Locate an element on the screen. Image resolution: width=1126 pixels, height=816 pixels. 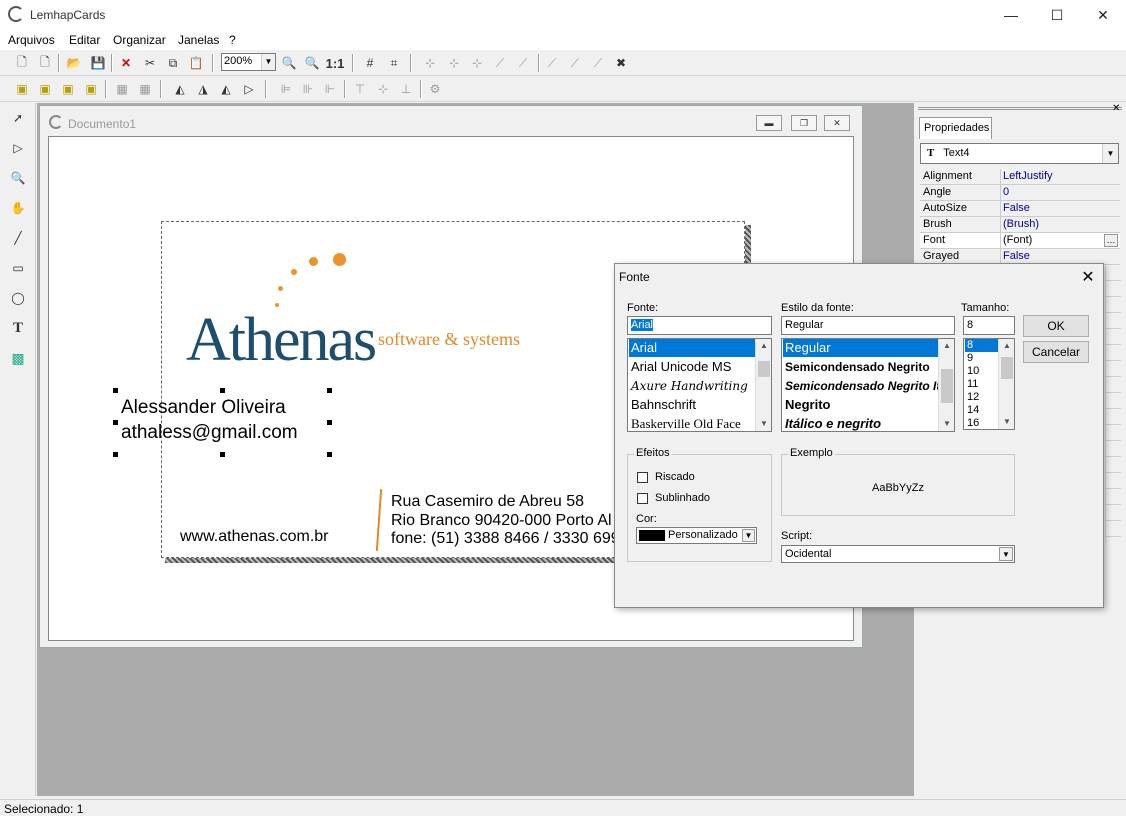
curve-icon: ⟋ is located at coordinates (523, 63).